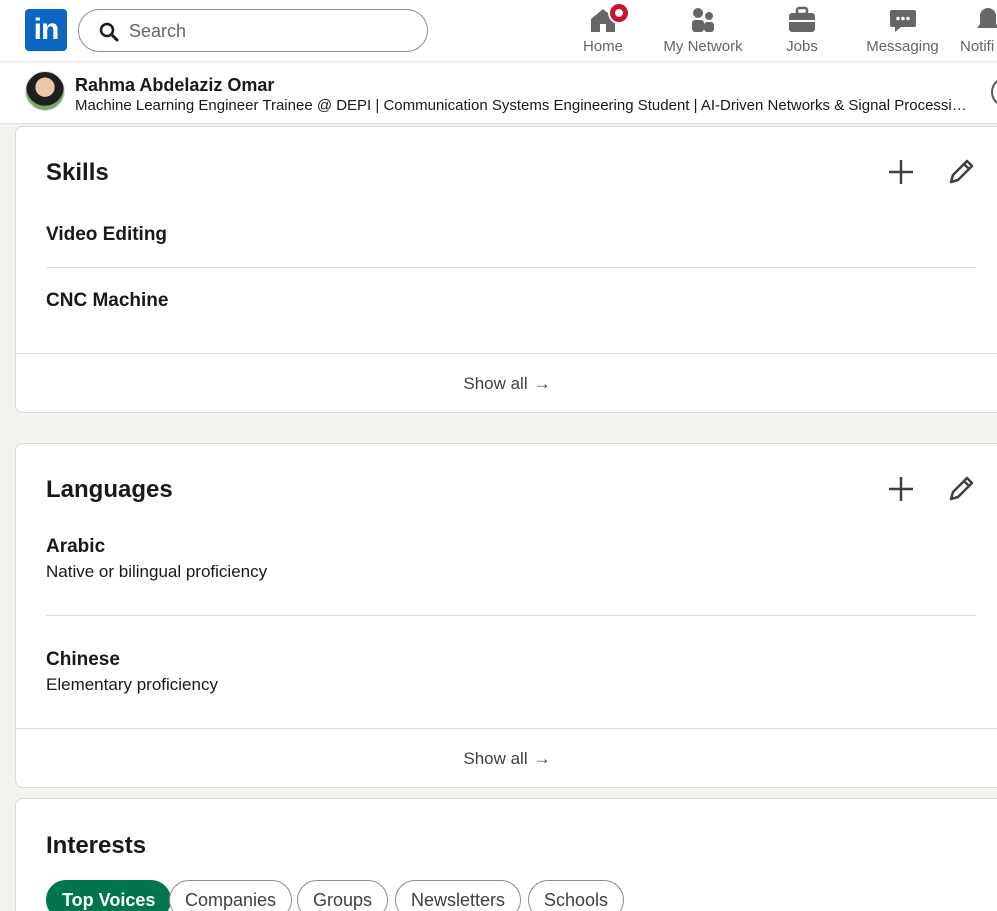  What do you see at coordinates (76, 546) in the screenshot?
I see `language-name: Arabic` at bounding box center [76, 546].